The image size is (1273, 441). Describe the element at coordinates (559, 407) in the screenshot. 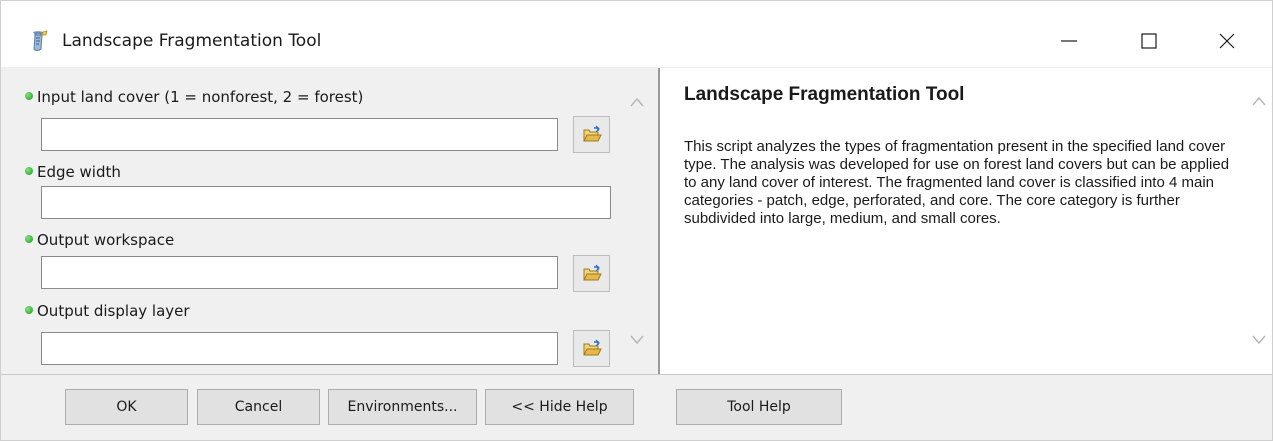

I see `hide-help-button: << Hide Help` at that location.